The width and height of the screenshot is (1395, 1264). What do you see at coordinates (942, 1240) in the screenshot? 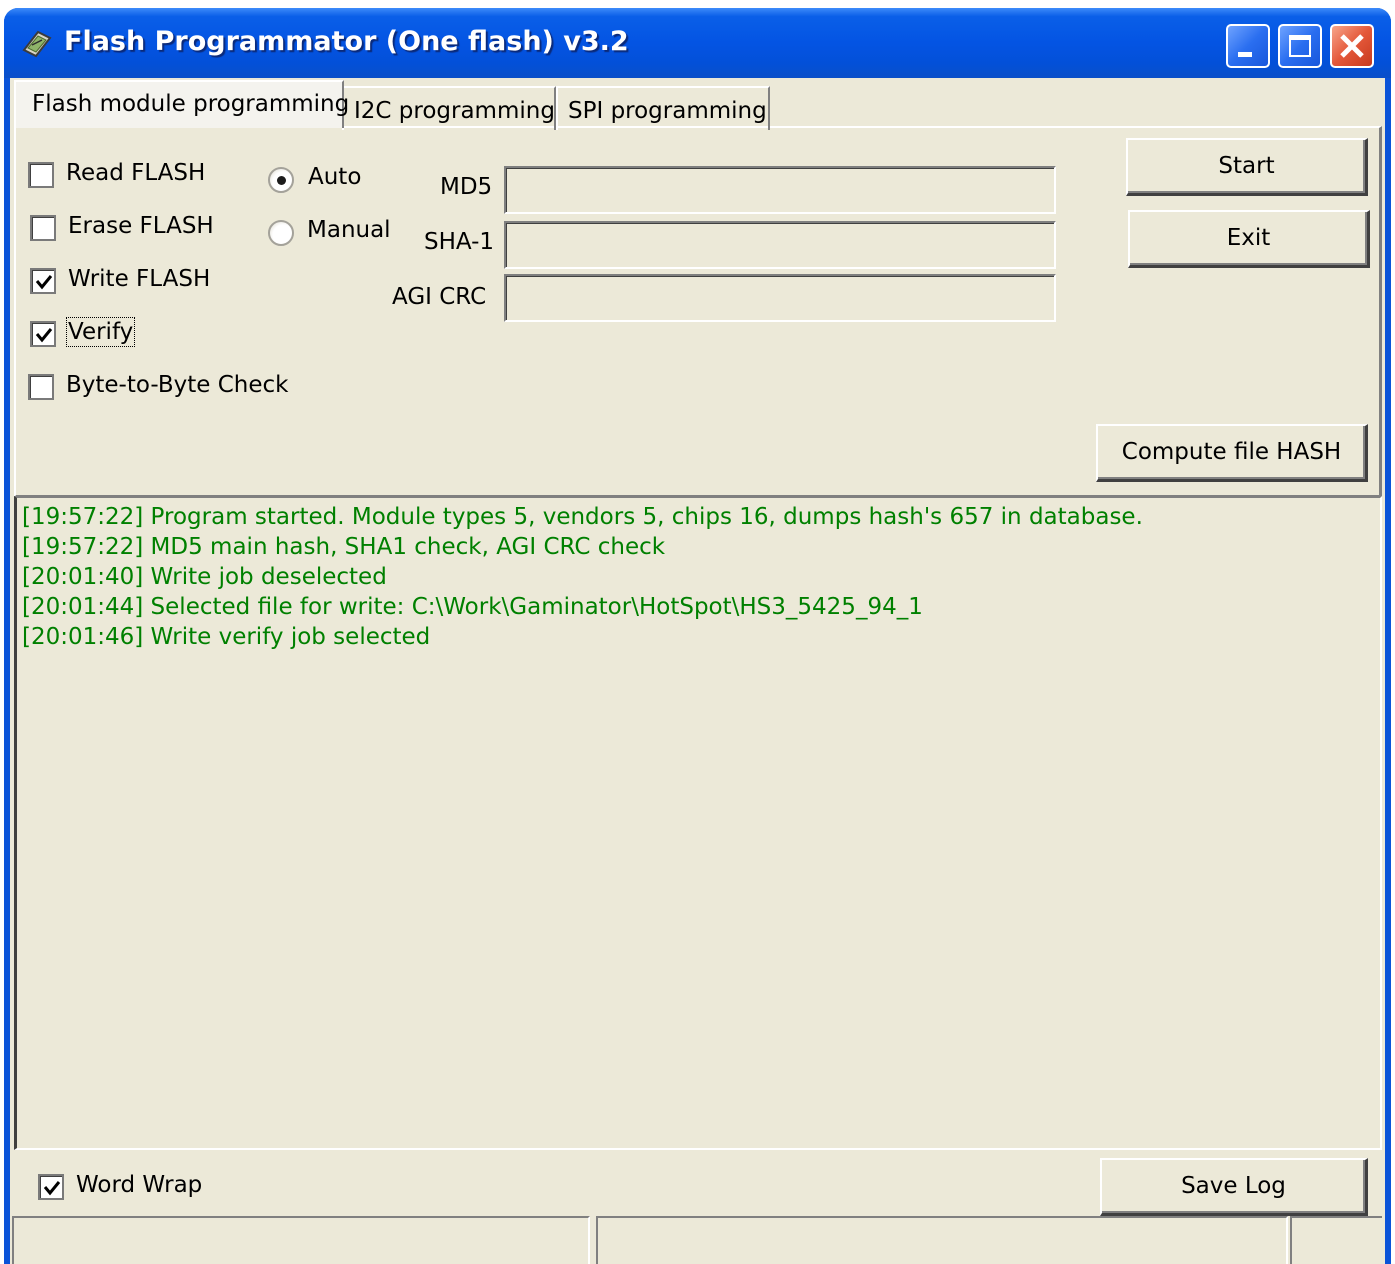
I see `status-bar-right` at bounding box center [942, 1240].